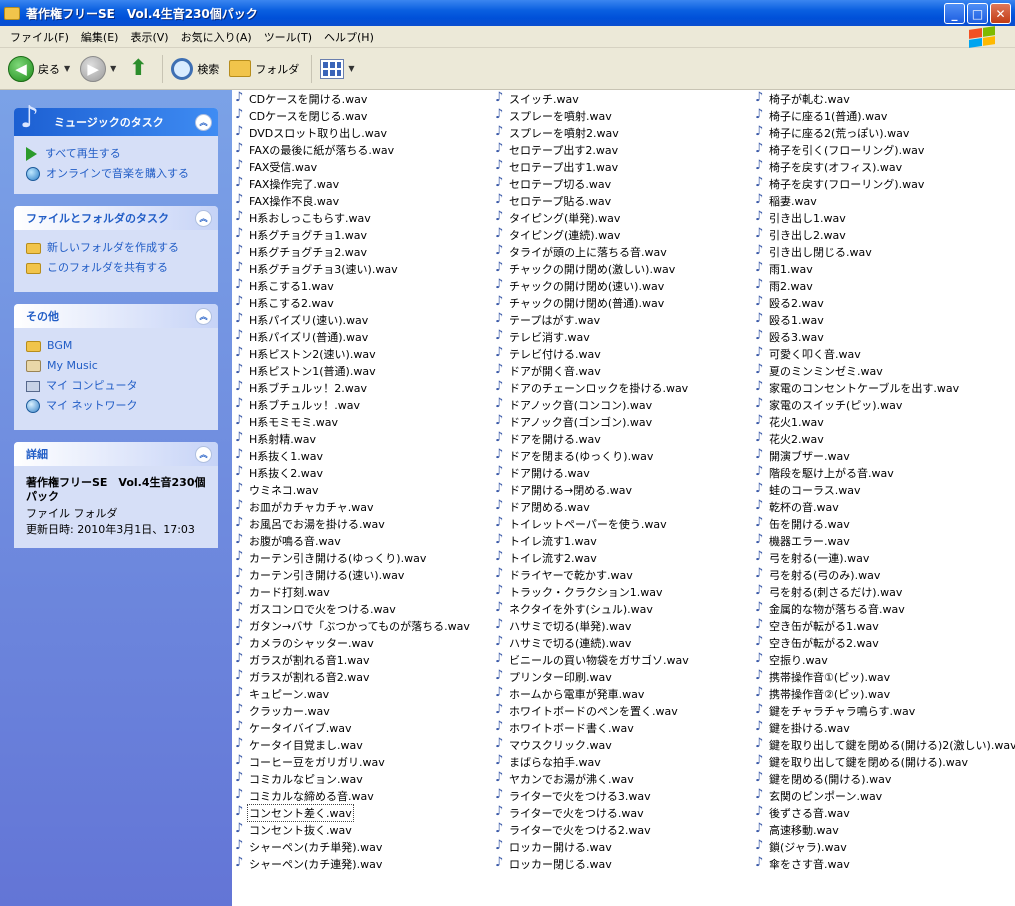  I want to click on file-item: スイッチ.wav, so click(592, 98).